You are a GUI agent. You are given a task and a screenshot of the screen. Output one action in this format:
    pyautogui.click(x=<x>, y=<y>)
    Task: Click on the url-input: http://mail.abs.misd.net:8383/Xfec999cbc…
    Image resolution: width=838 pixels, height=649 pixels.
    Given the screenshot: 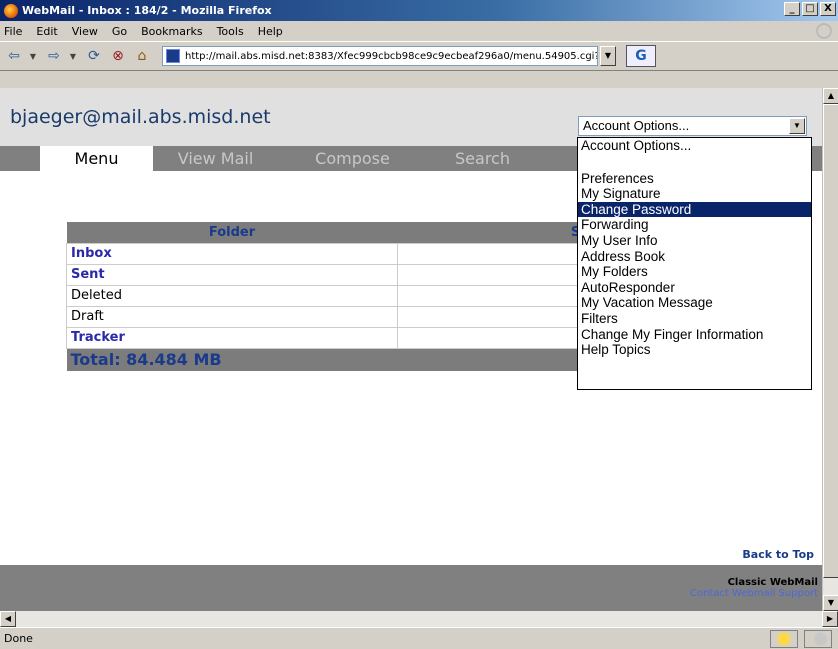 What is the action you would take?
    pyautogui.click(x=380, y=56)
    